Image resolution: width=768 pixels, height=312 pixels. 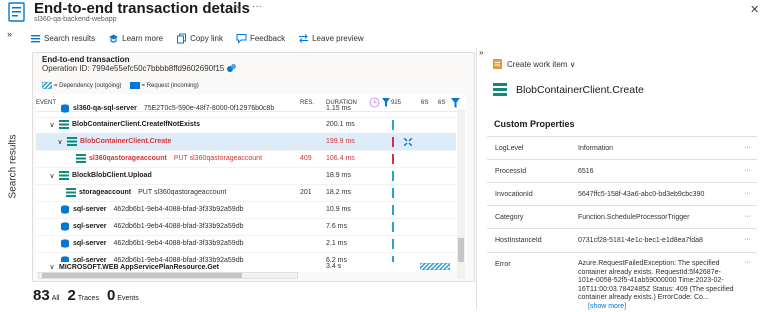 I want to click on panel-divider, so click(x=476, y=178).